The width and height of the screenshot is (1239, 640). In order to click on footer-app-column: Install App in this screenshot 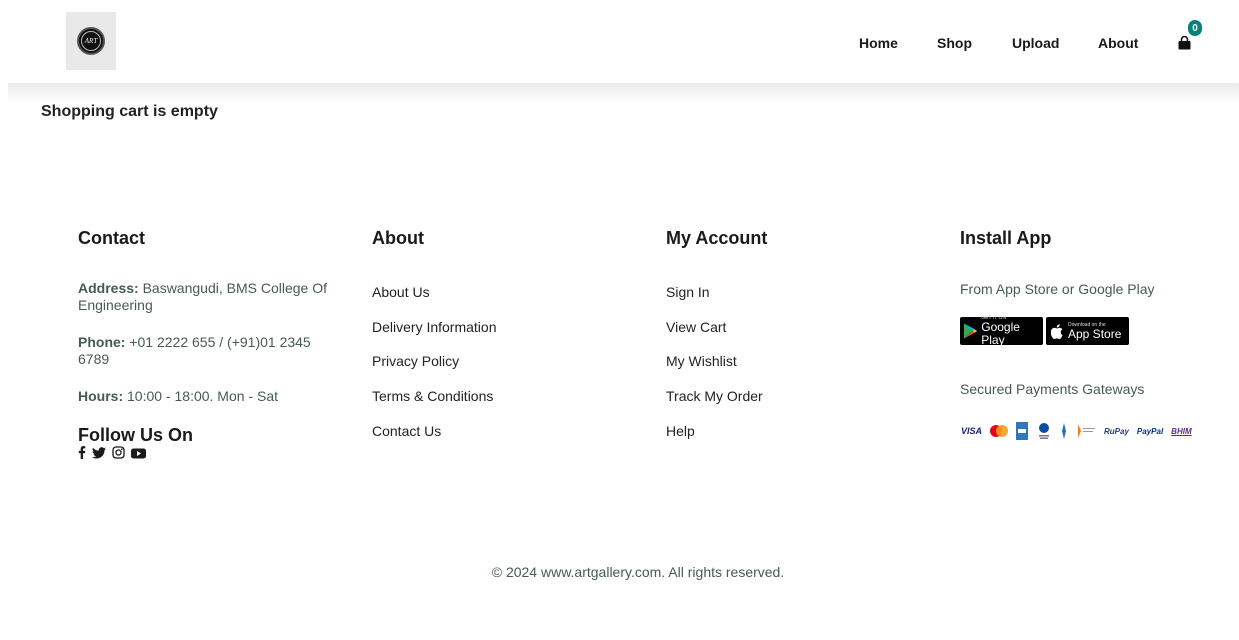, I will do `click(1005, 238)`.